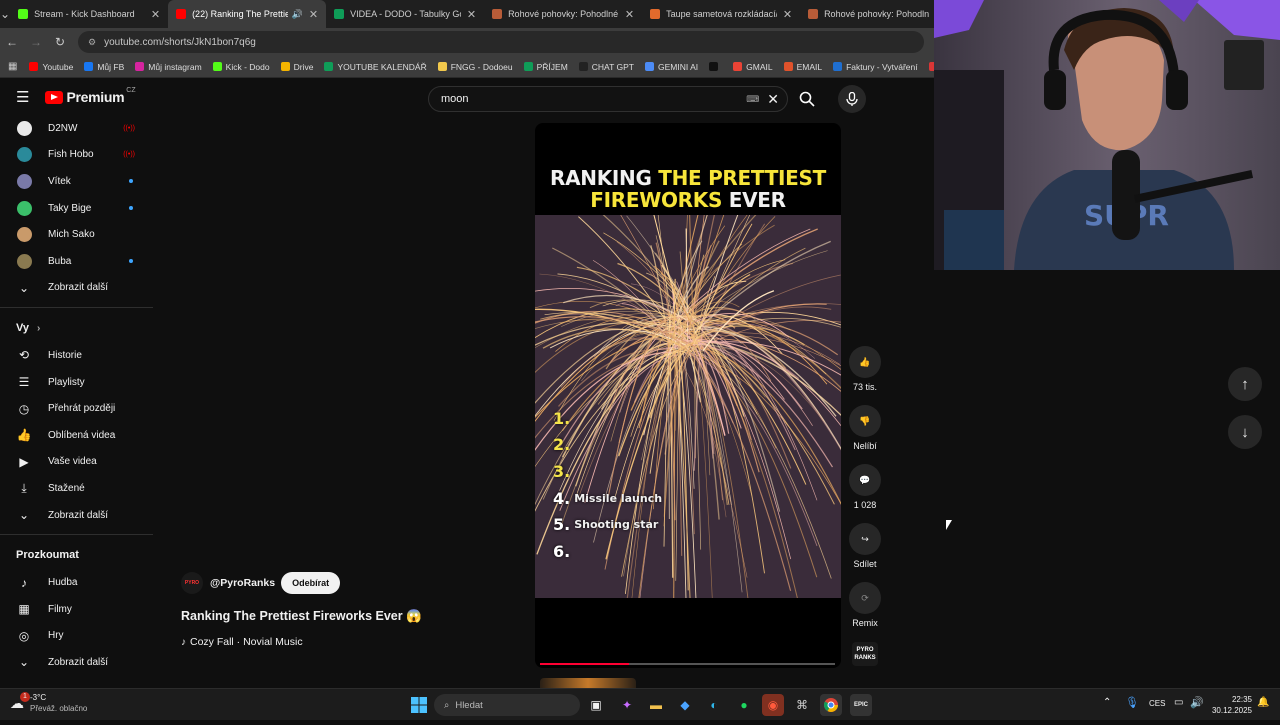 The height and width of the screenshot is (725, 1280). Describe the element at coordinates (76, 234) in the screenshot. I see `subscription-item: Mich Sako` at that location.